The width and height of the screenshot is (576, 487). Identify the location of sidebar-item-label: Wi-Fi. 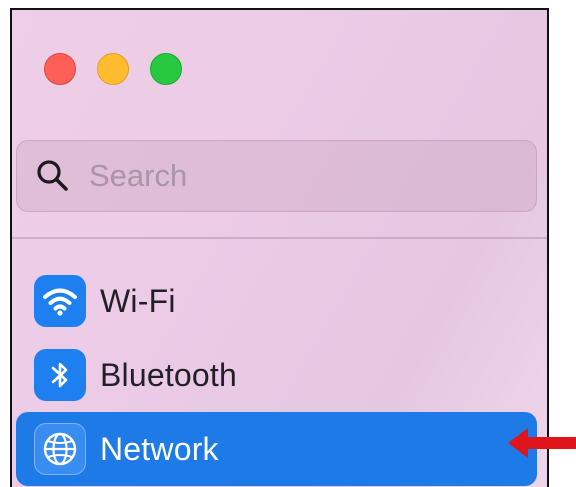
(138, 300).